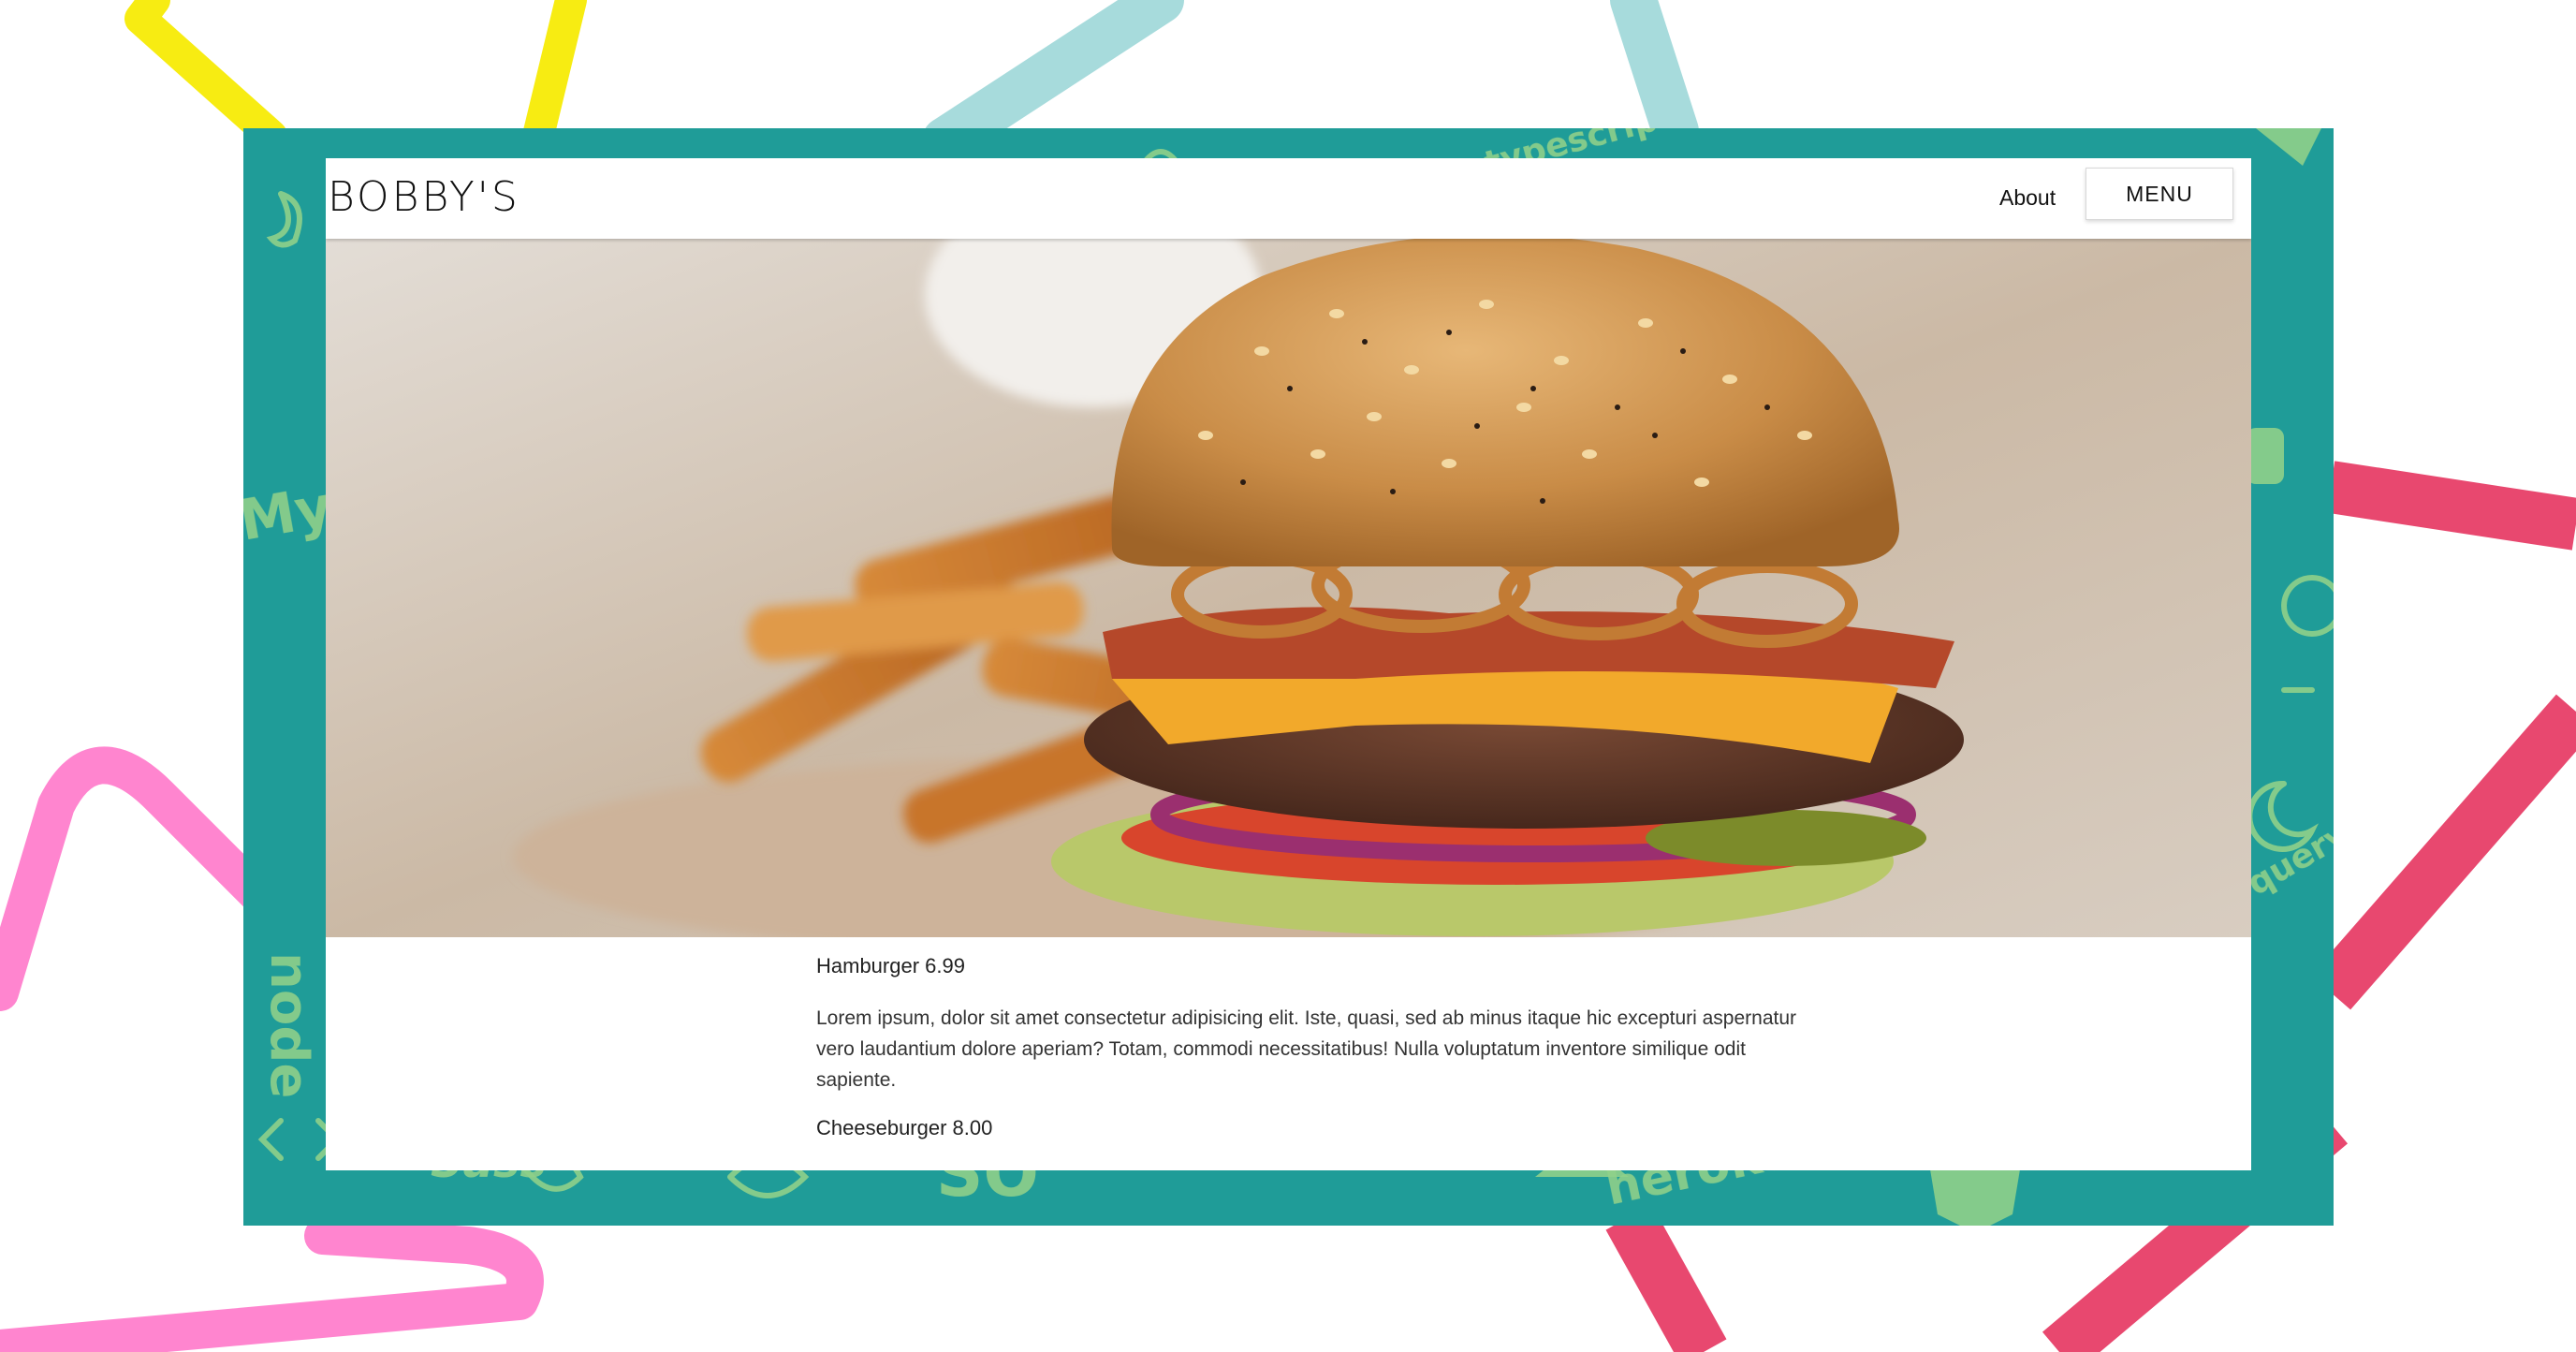 The width and height of the screenshot is (2576, 1352). What do you see at coordinates (284, 219) in the screenshot?
I see `swift-logo-icon` at bounding box center [284, 219].